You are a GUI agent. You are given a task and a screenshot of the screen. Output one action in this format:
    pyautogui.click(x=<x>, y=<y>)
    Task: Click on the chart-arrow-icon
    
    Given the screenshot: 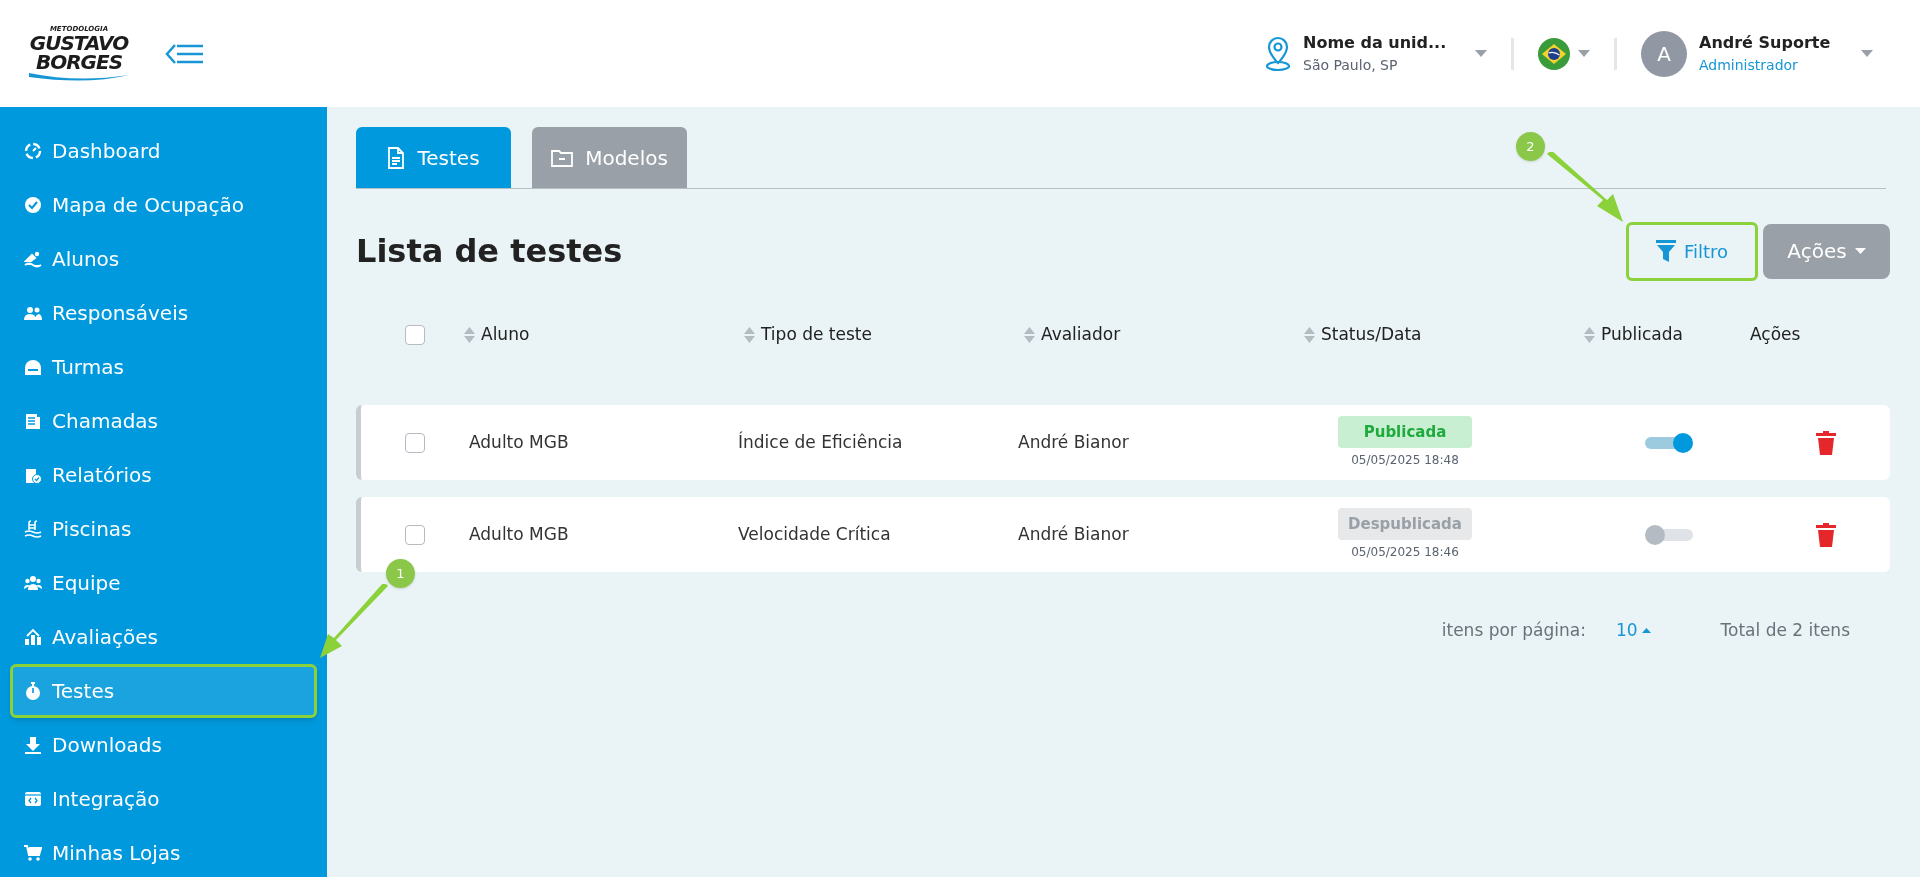 What is the action you would take?
    pyautogui.click(x=33, y=637)
    